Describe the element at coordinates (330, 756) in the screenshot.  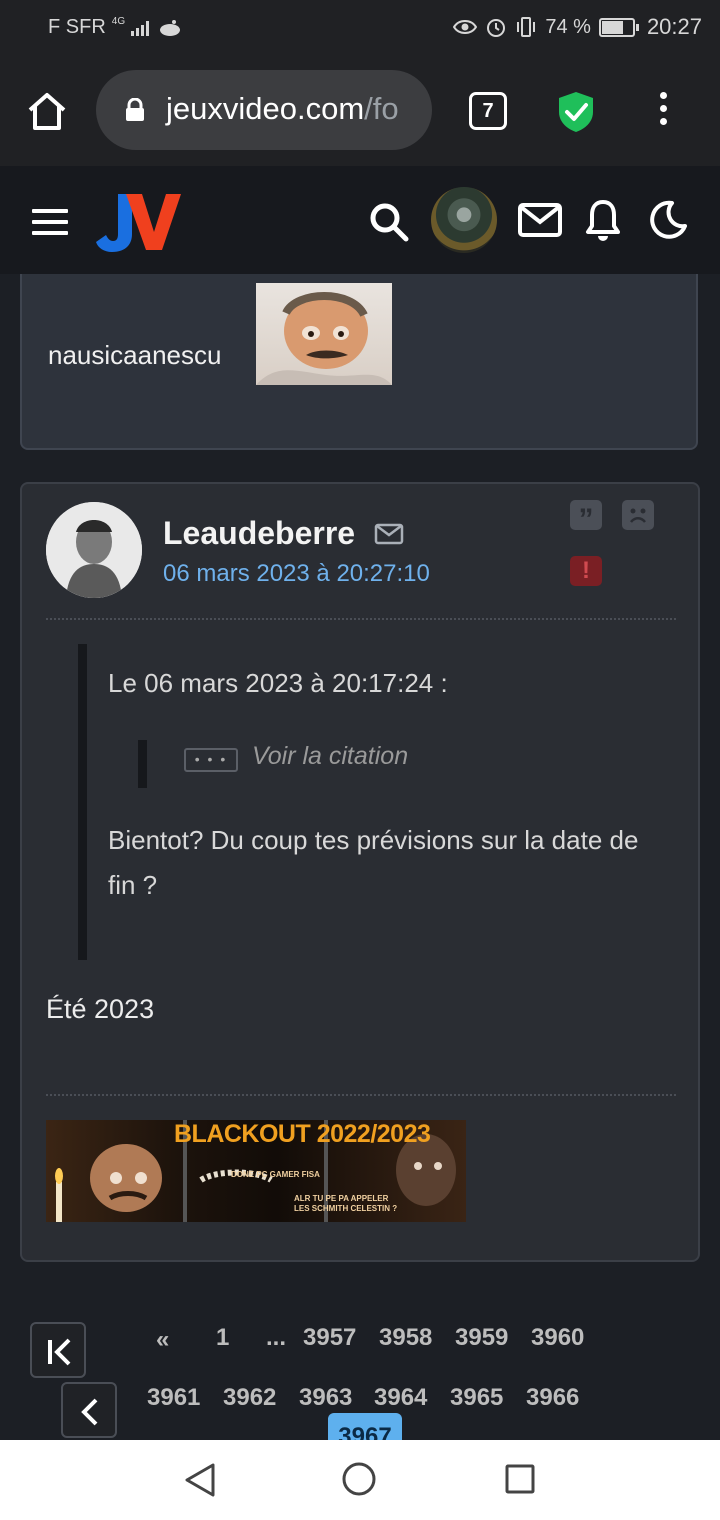
I see `view-quote-label: Voir la citation` at that location.